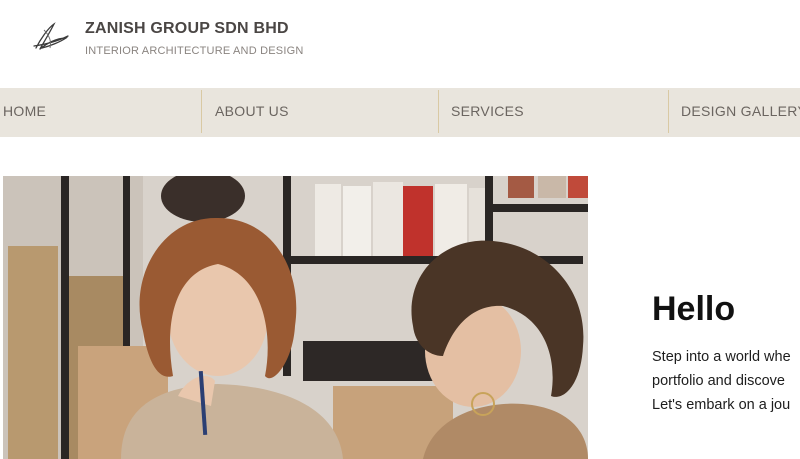 The height and width of the screenshot is (459, 800). I want to click on brand-title: ZANISH GROUP SDN BHD, so click(187, 29).